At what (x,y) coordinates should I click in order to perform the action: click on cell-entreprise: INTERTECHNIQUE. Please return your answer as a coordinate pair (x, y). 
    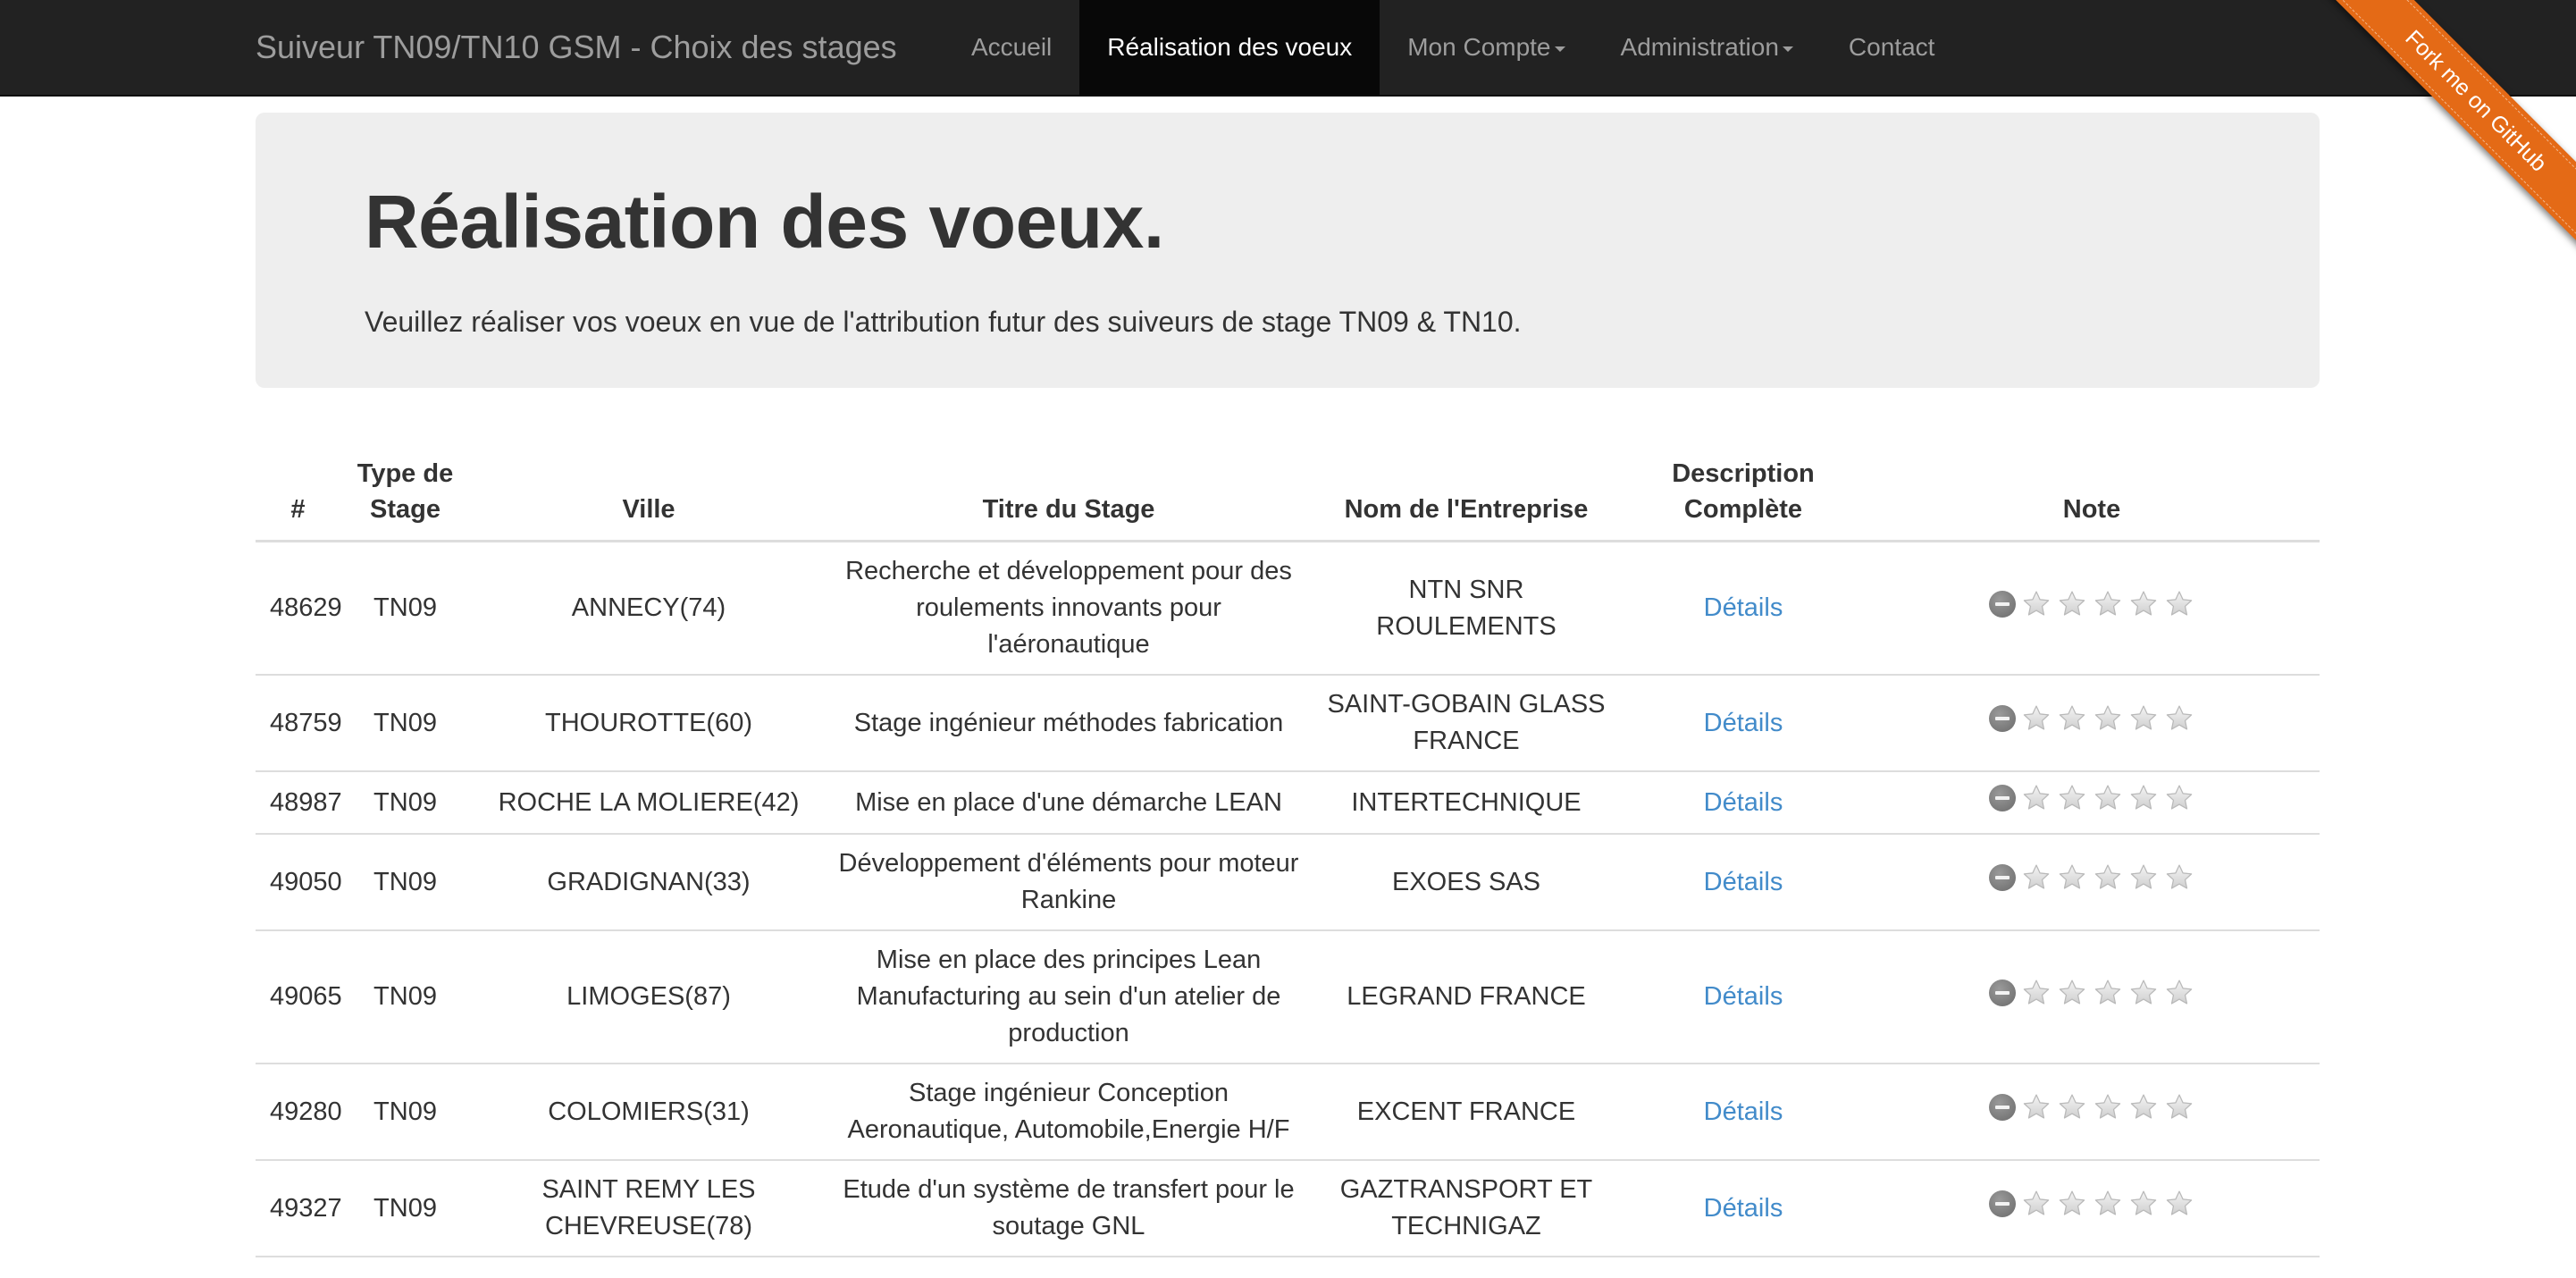
    Looking at the image, I should click on (1466, 803).